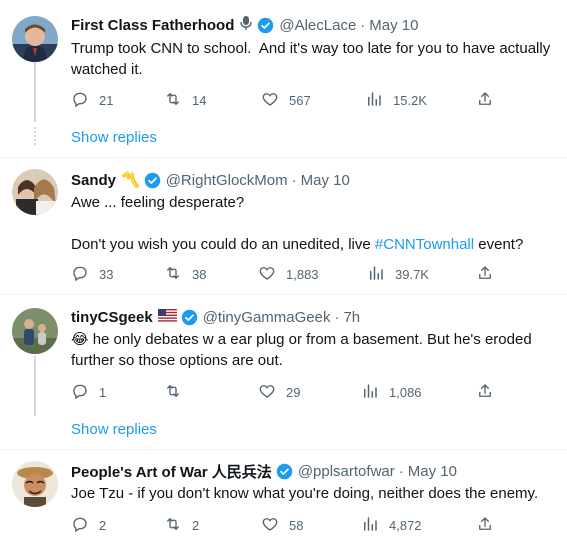 Image resolution: width=567 pixels, height=542 pixels. What do you see at coordinates (103, 525) in the screenshot?
I see `reply-count: 2` at bounding box center [103, 525].